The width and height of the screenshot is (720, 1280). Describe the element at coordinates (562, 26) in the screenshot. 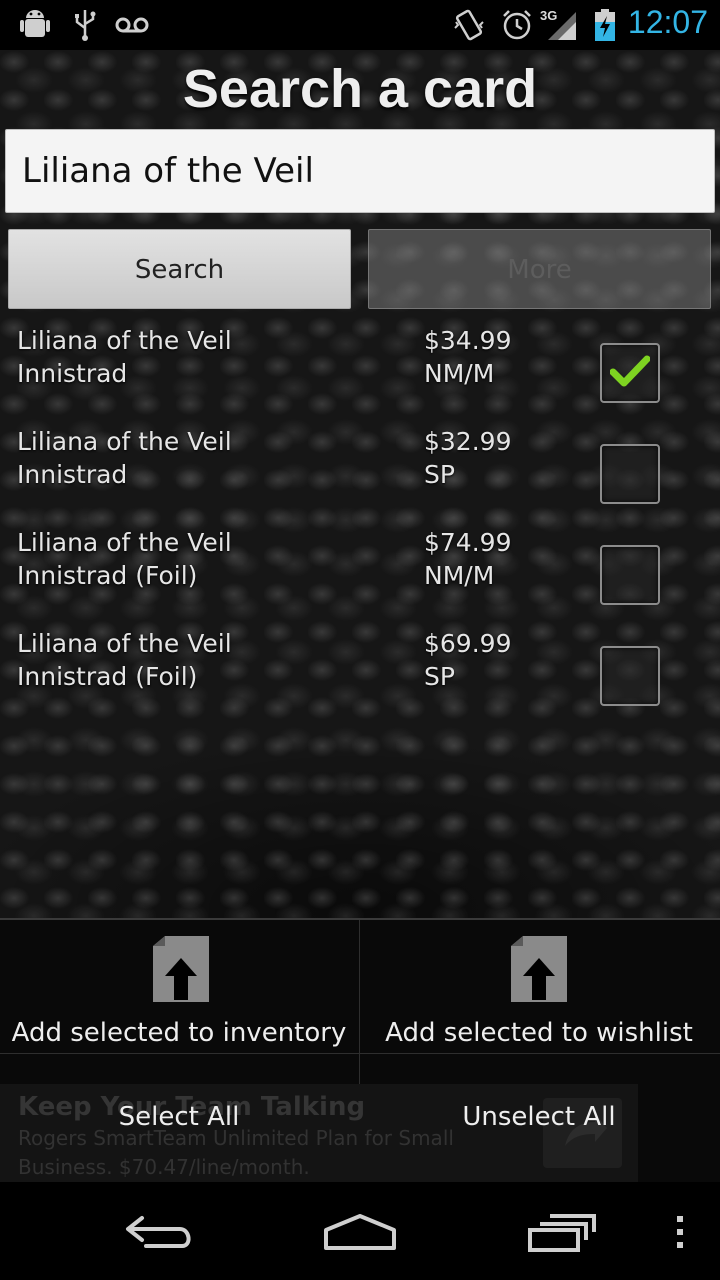

I see `signal-3g-icon` at that location.